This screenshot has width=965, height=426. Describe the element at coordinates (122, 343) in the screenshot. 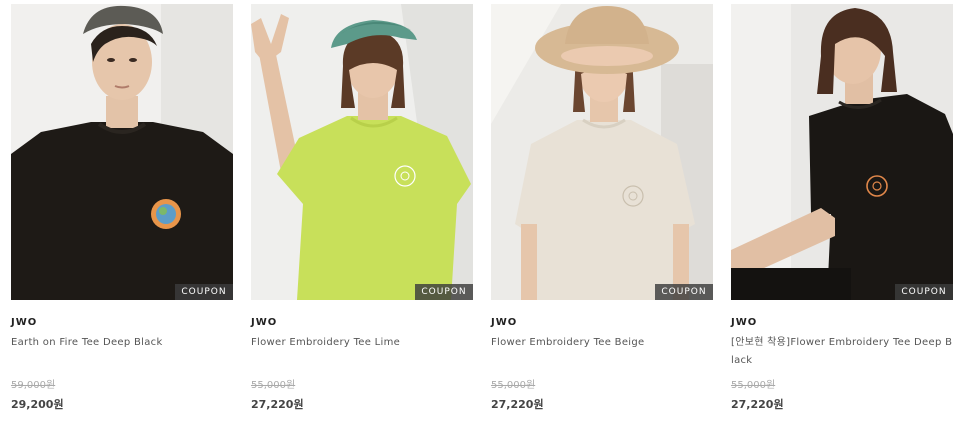

I see `product-name: Earth on Fire Tee Deep Black` at that location.